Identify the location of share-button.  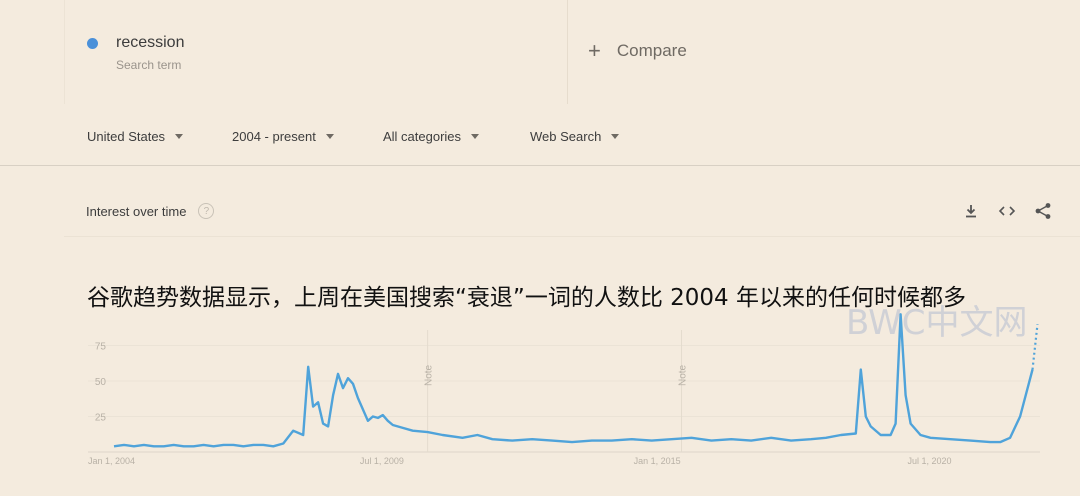
(1043, 211).